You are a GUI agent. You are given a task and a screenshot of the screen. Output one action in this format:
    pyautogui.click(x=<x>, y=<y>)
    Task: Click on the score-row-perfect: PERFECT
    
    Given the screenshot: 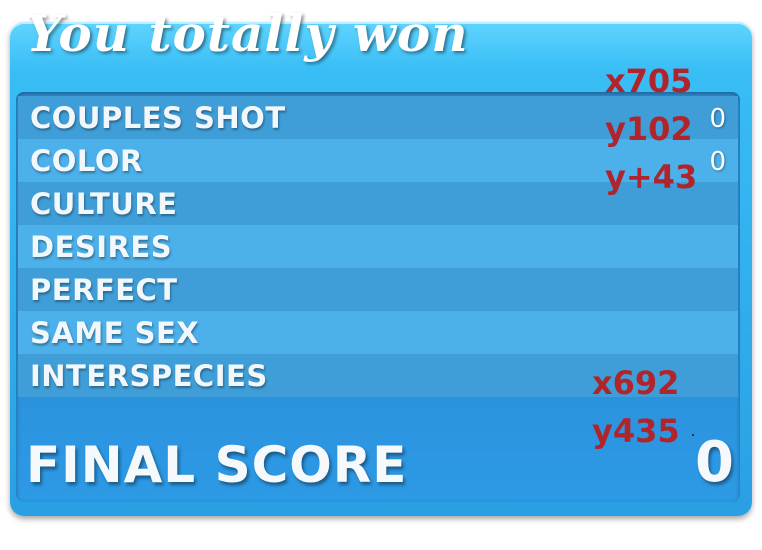 What is the action you would take?
    pyautogui.click(x=378, y=289)
    